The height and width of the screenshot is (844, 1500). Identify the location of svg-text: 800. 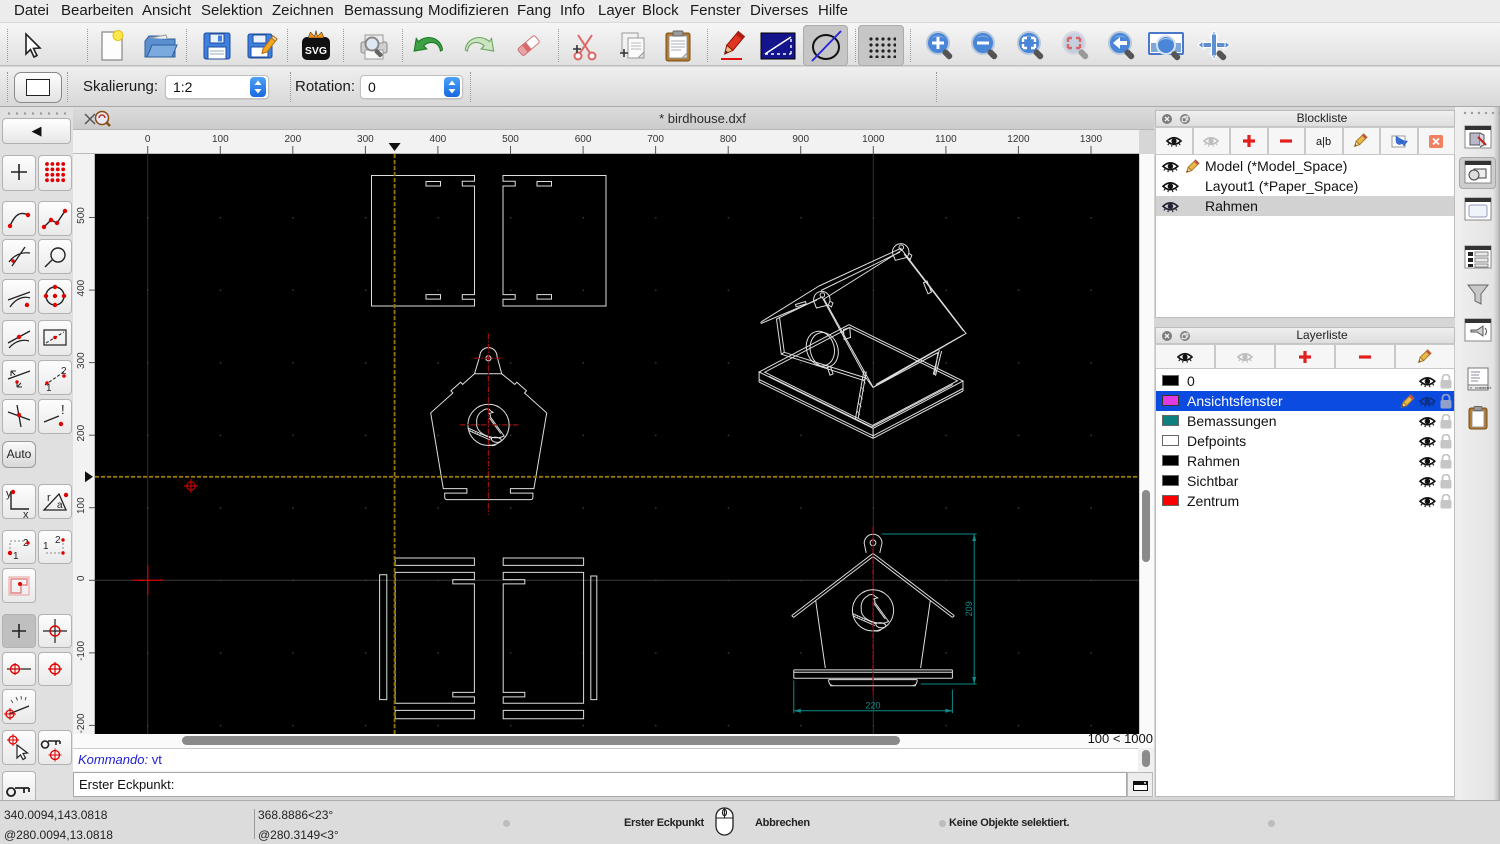
(728, 139).